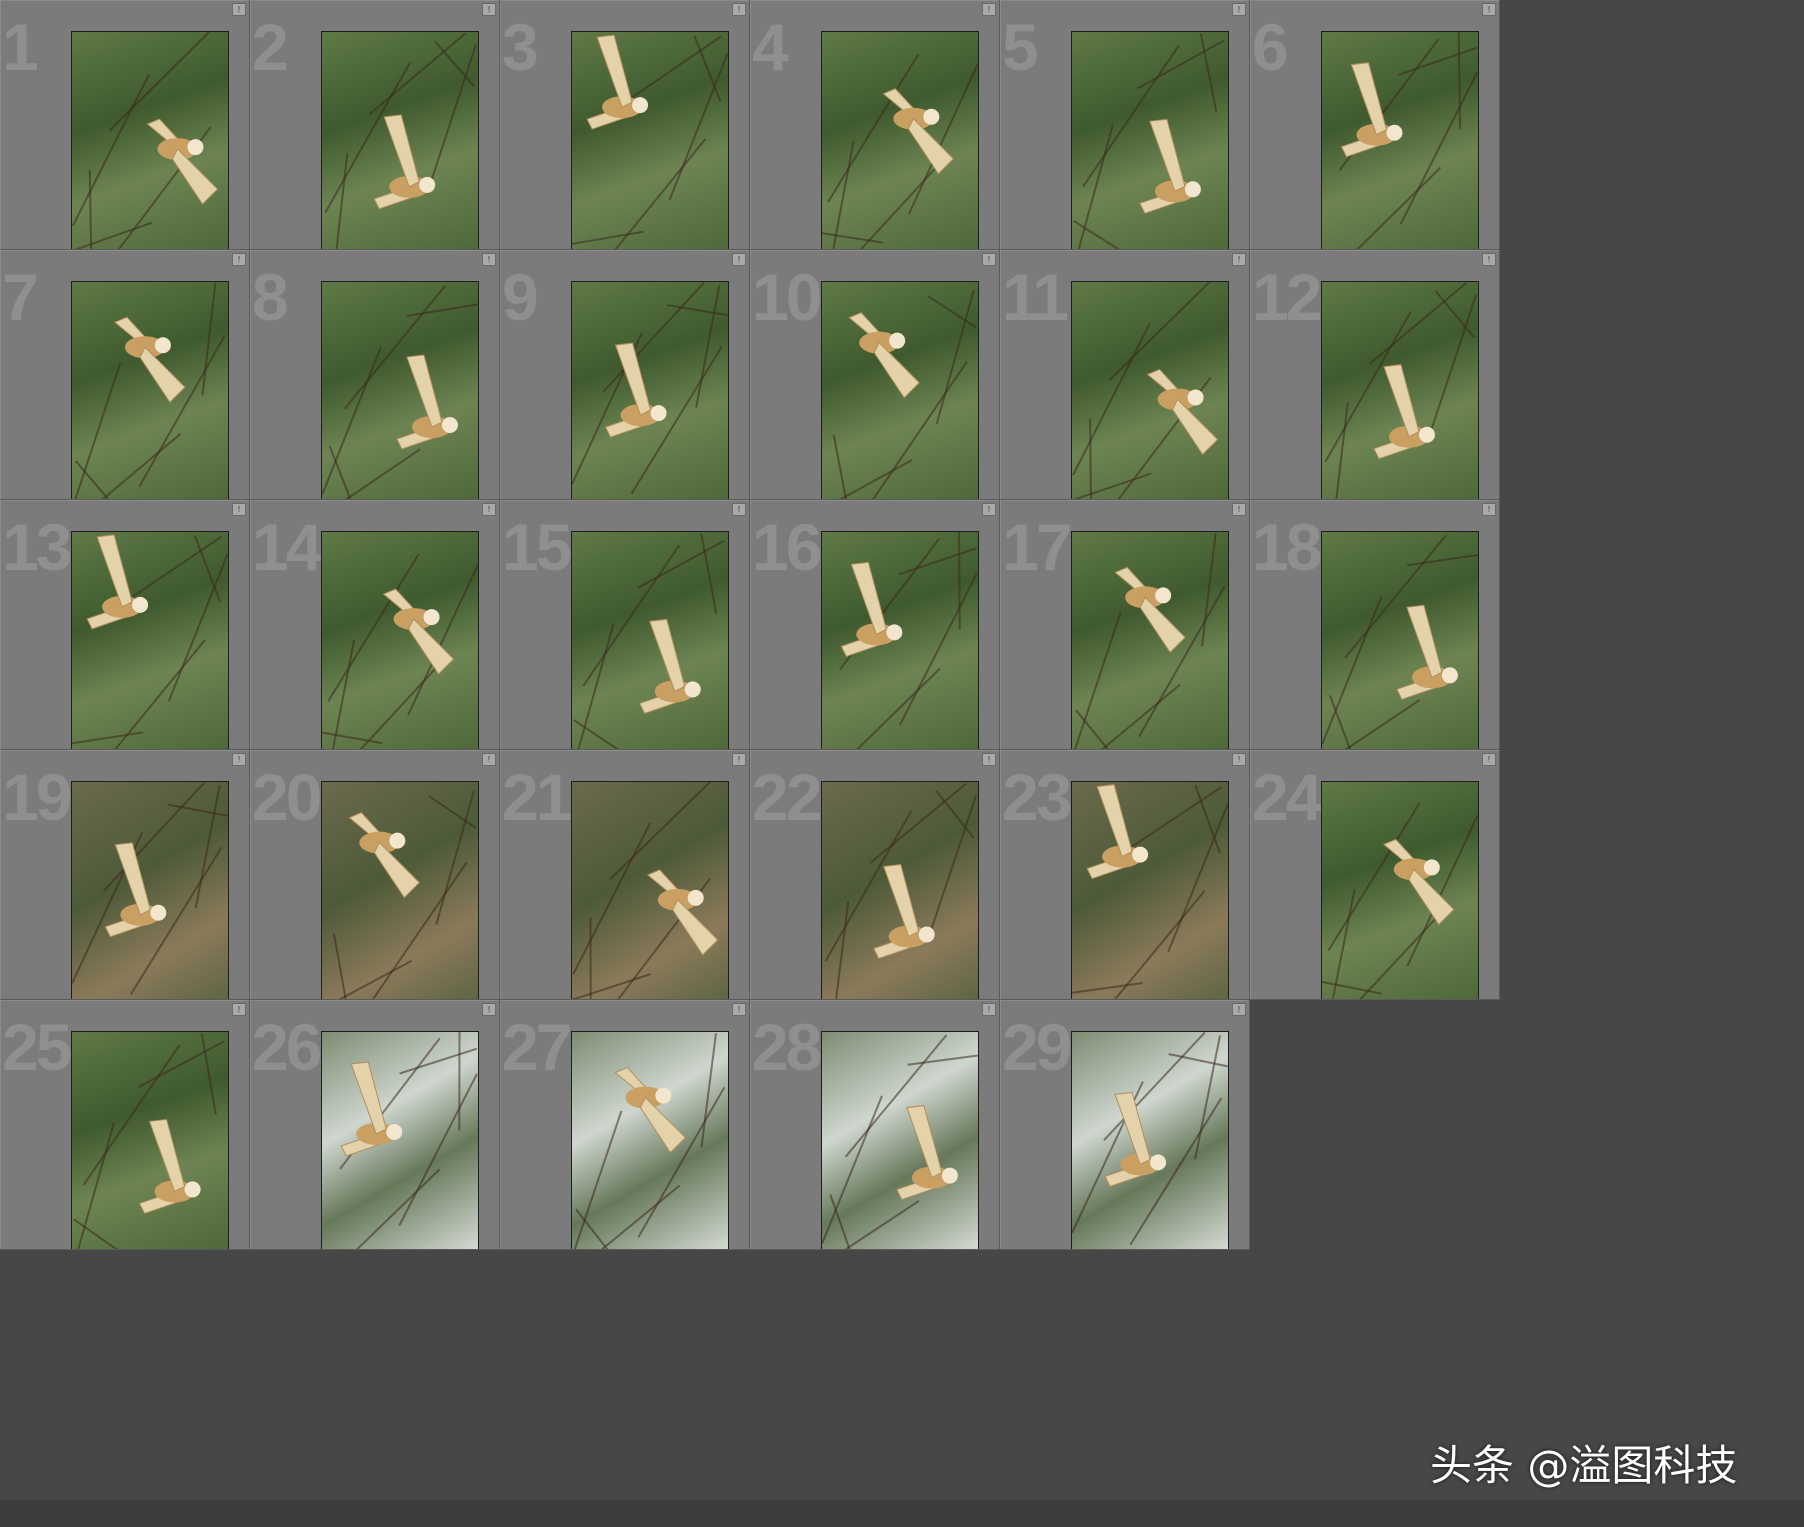  I want to click on thumbnail-cell: 22!, so click(875, 875).